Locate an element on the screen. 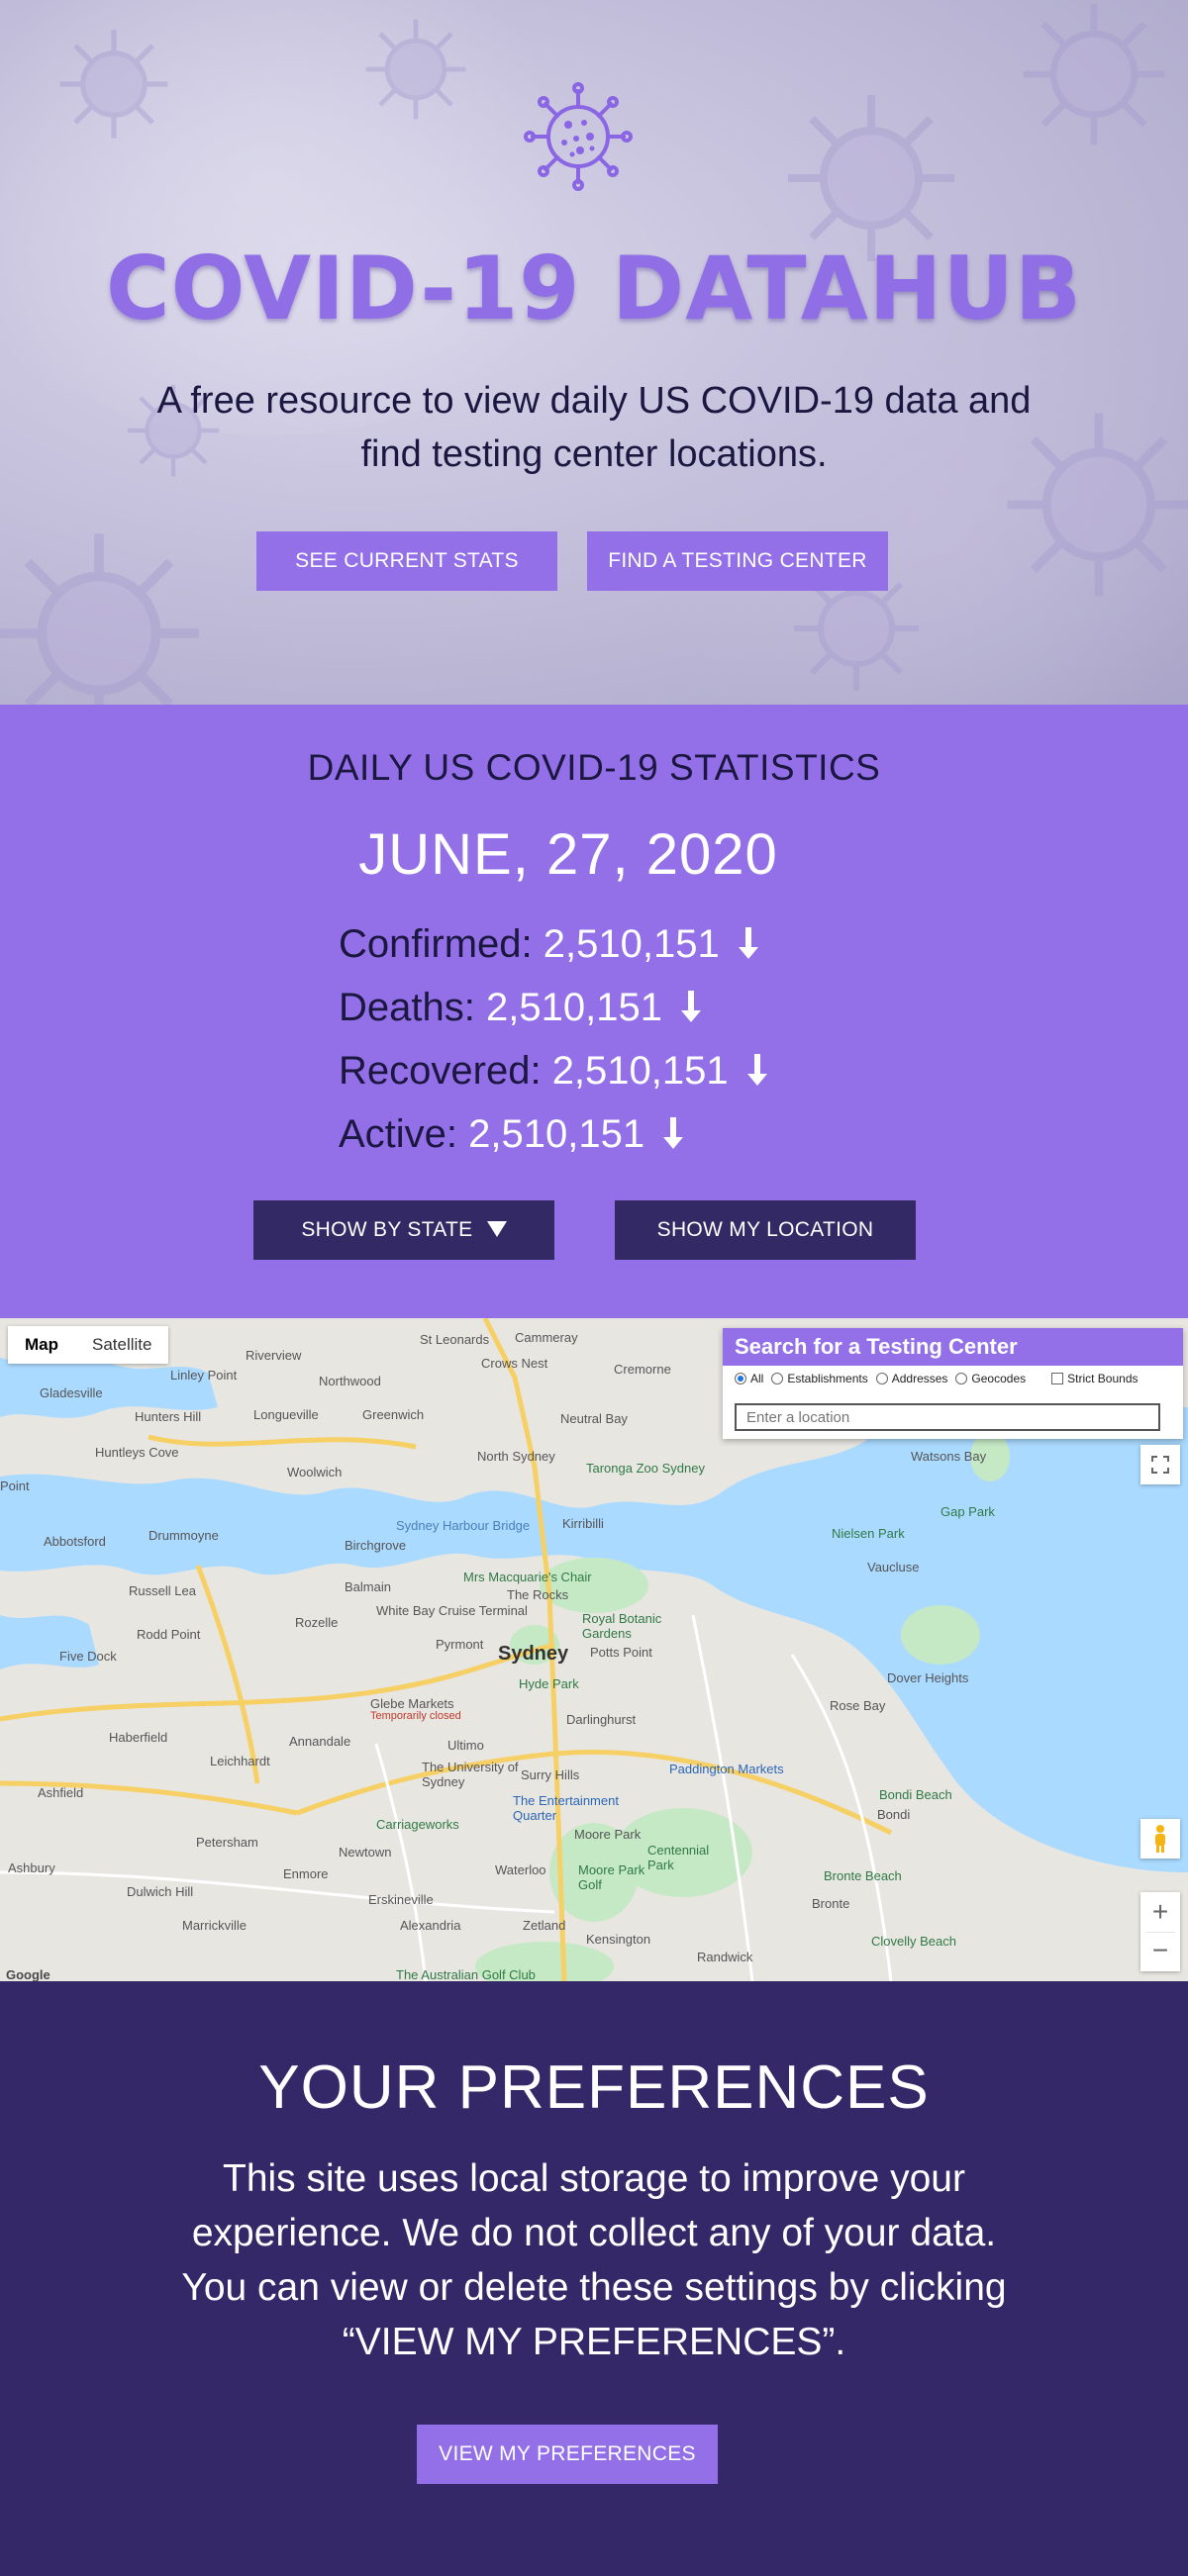 This screenshot has width=1188, height=2576. stat-row-deaths: Deaths: 2,510,151 is located at coordinates (521, 1007).